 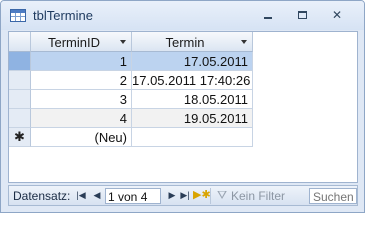 I want to click on table-row: 4 19.05.2011, so click(x=131, y=118).